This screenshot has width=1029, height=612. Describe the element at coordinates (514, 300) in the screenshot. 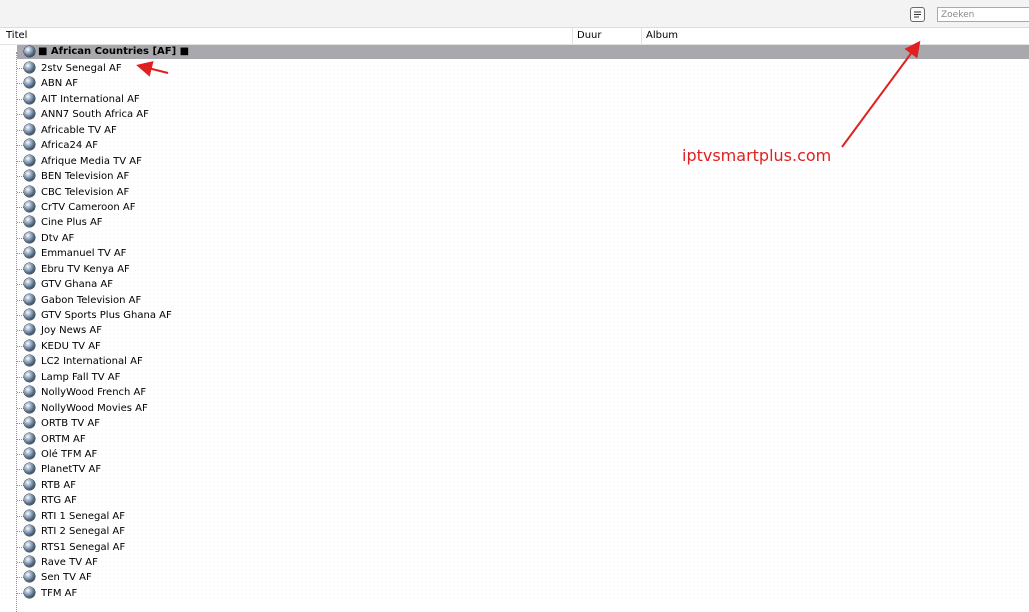

I see `channel-row: Gabon Television AF` at that location.